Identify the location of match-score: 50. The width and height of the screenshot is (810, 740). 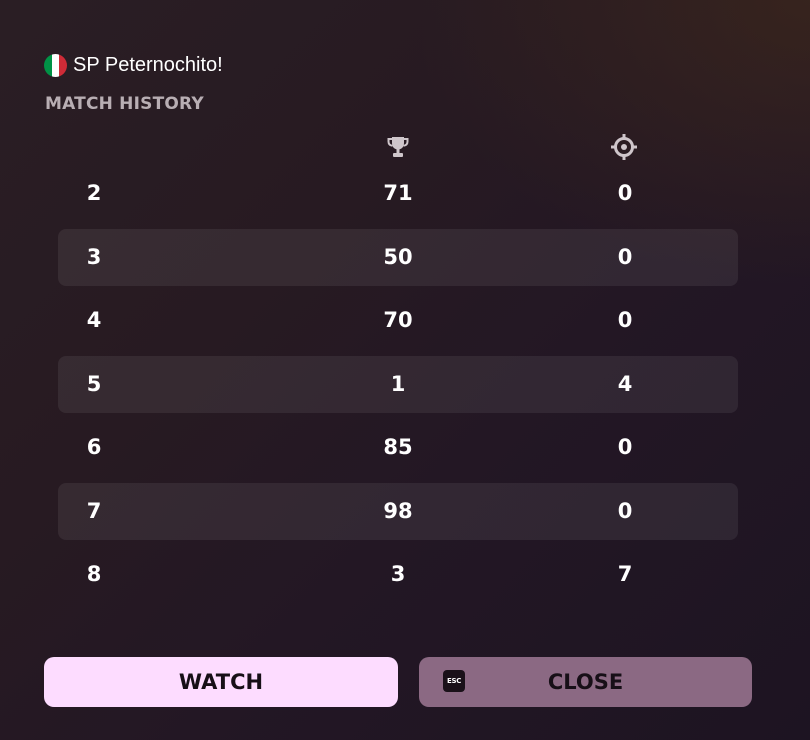
(398, 256).